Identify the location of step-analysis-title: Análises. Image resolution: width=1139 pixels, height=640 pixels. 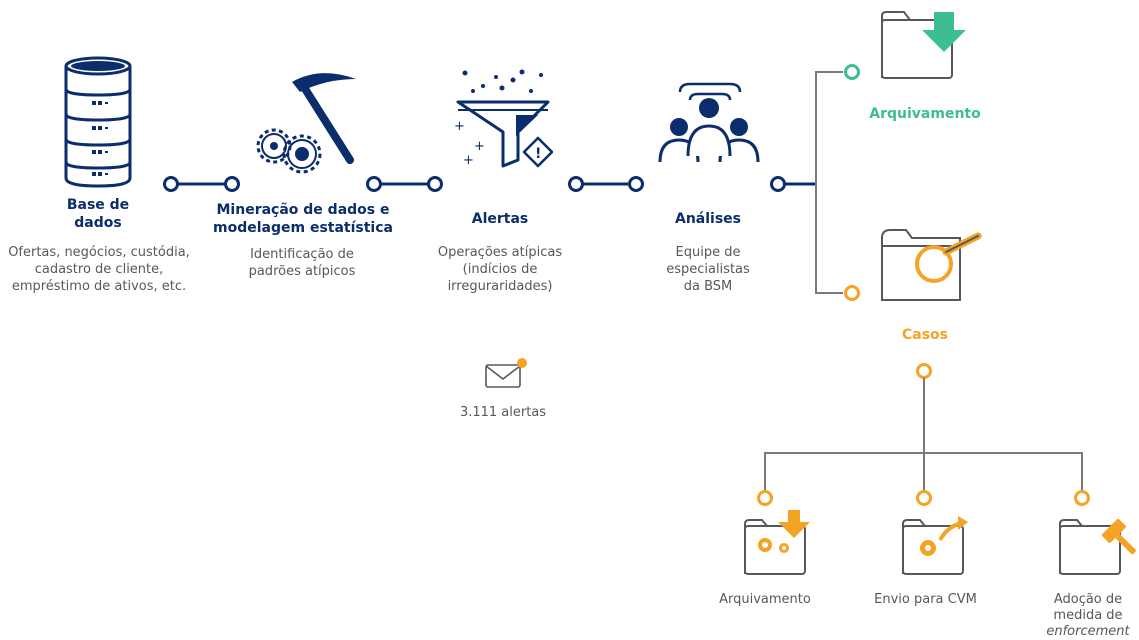
(707, 219).